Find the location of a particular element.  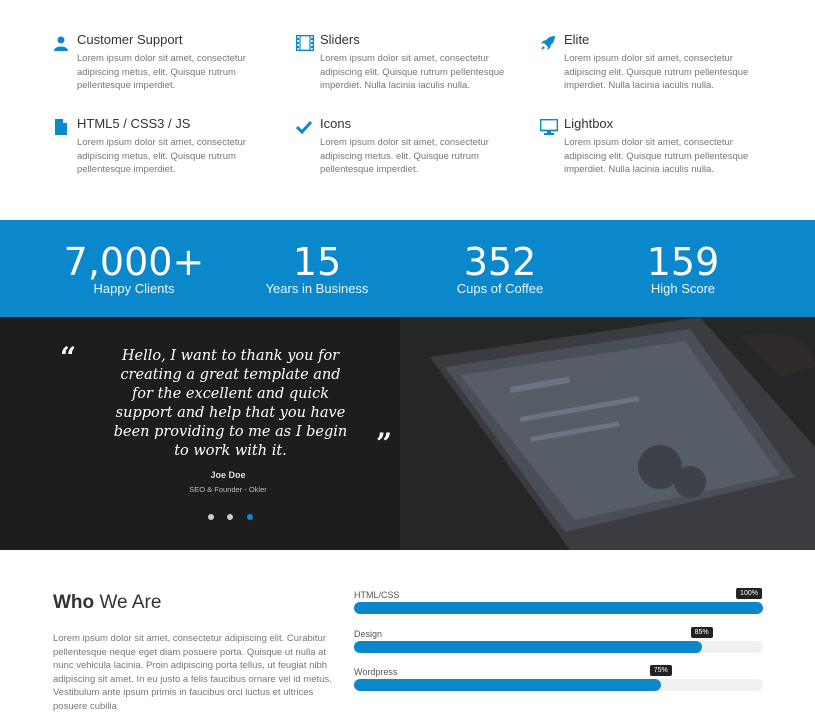

carousel-dots is located at coordinates (235, 516).